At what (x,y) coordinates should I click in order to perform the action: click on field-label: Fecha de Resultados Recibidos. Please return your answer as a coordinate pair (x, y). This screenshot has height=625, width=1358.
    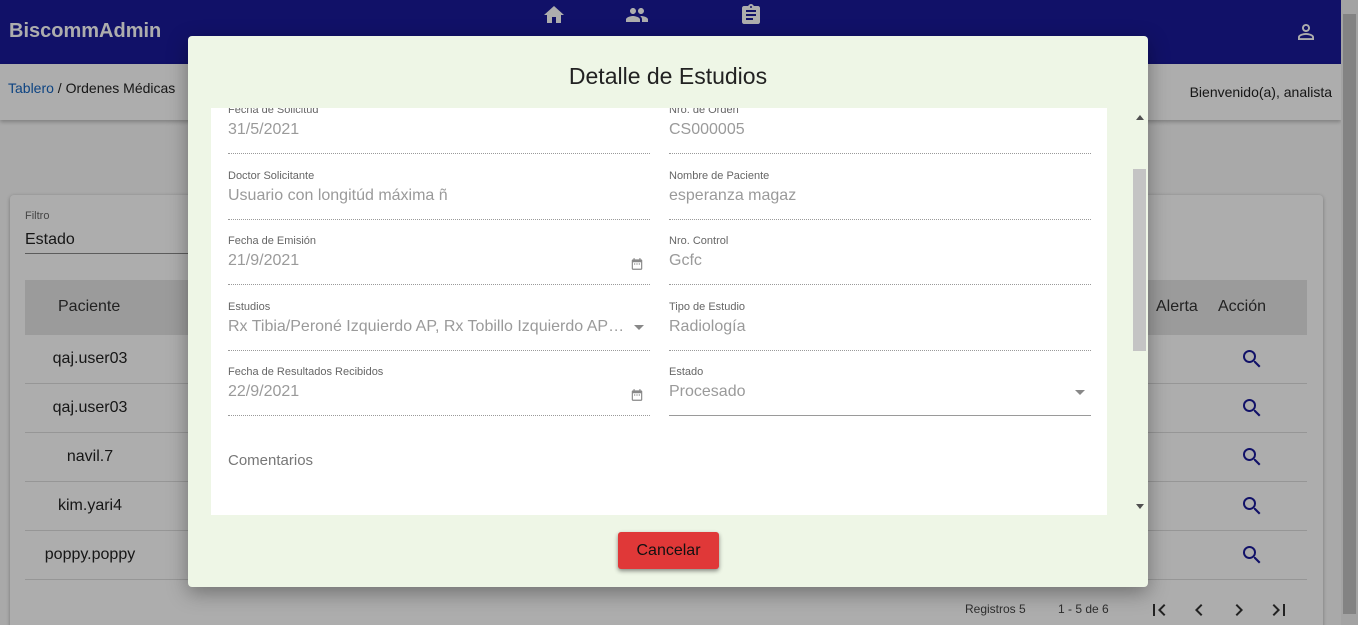
    Looking at the image, I should click on (306, 372).